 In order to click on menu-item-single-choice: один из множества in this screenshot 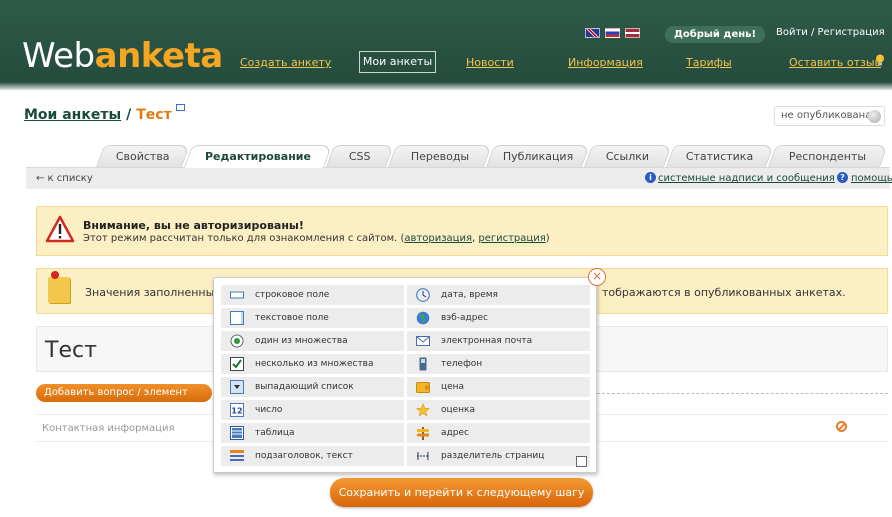, I will do `click(312, 341)`.